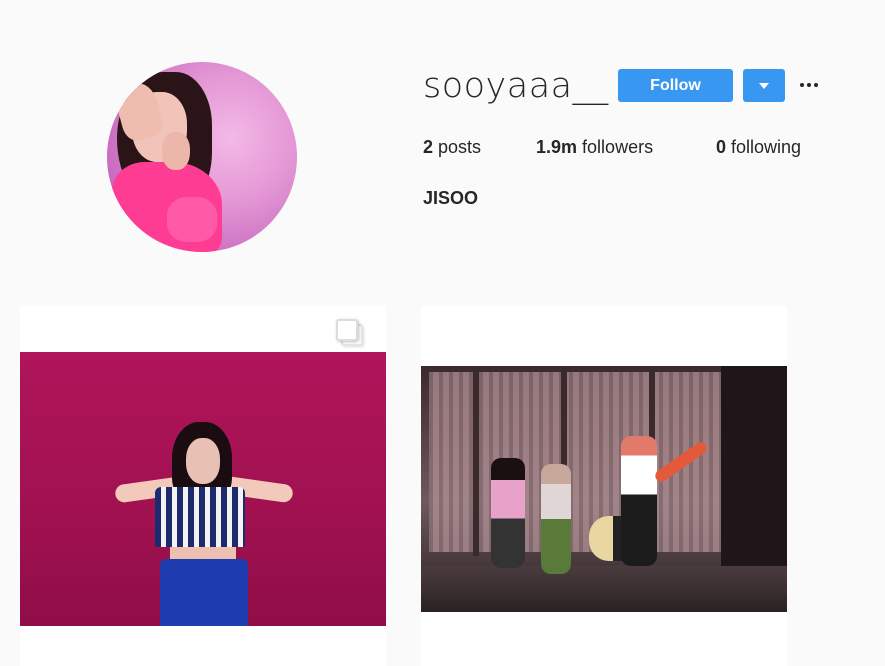  What do you see at coordinates (618, 147) in the screenshot?
I see `followers-label: followers` at bounding box center [618, 147].